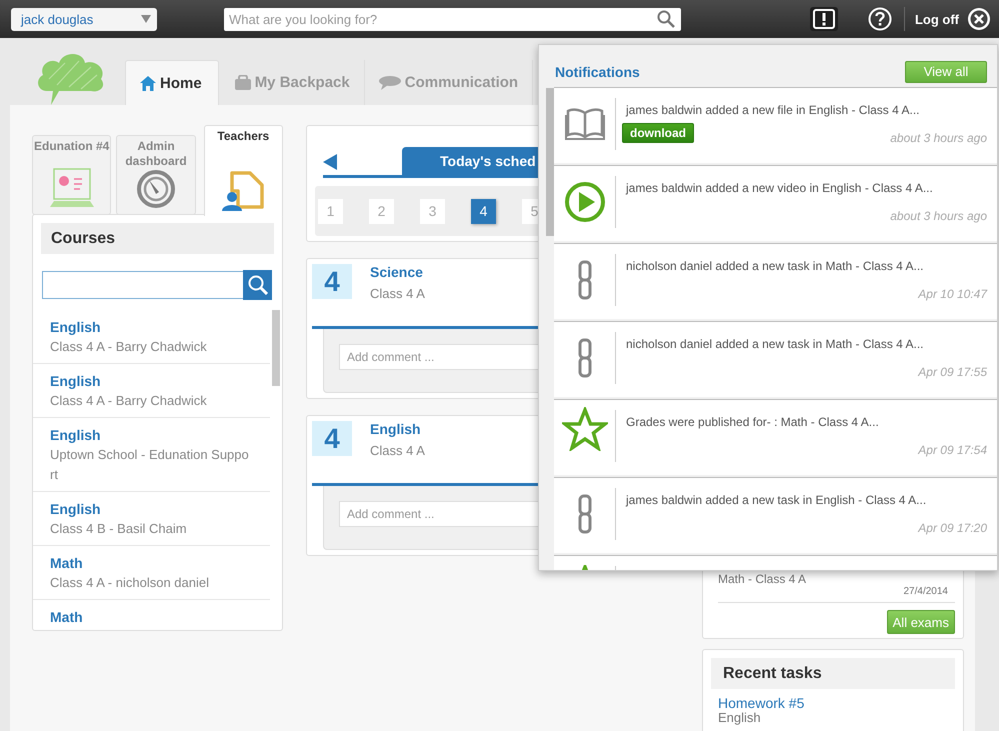 This screenshot has width=999, height=731. Describe the element at coordinates (658, 133) in the screenshot. I see `download-button: download` at that location.